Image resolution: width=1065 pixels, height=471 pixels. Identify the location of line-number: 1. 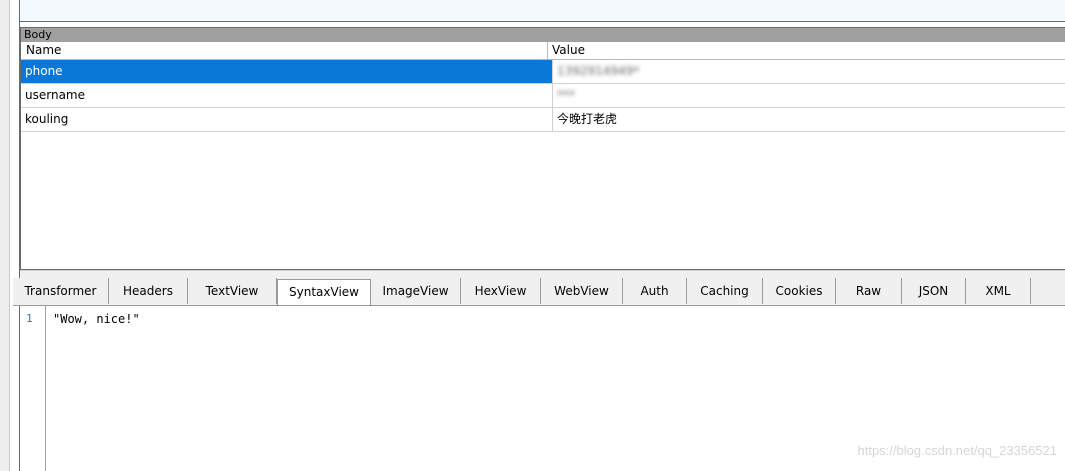
(29, 318).